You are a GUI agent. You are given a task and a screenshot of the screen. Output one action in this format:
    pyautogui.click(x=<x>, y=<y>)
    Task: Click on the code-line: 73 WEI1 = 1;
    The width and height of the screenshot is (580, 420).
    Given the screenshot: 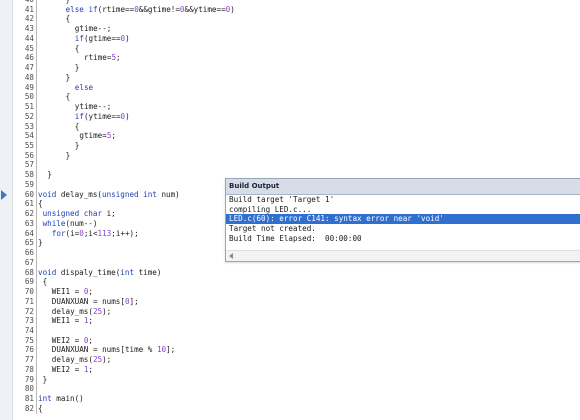 What is the action you would take?
    pyautogui.click(x=296, y=321)
    